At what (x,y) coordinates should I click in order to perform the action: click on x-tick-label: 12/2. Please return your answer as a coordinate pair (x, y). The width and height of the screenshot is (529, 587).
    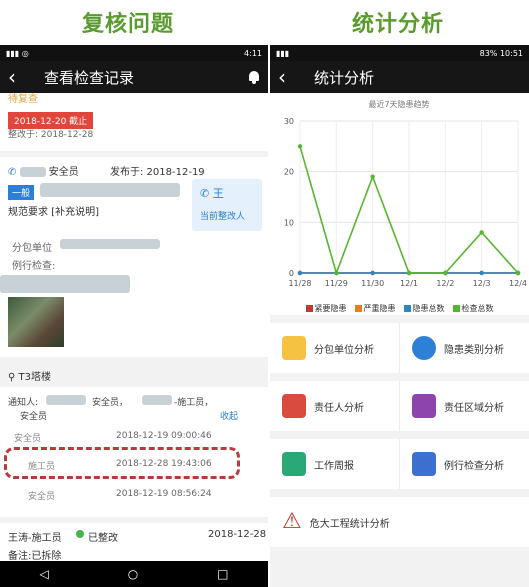
    Looking at the image, I should click on (445, 283).